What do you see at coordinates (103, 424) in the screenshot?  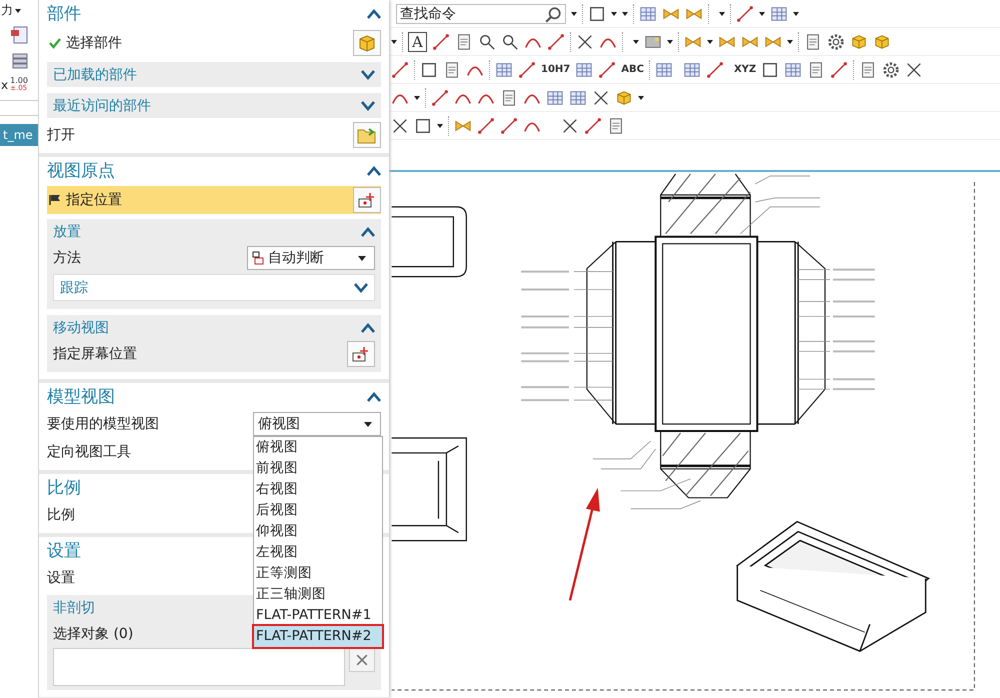 I see `field-label: 要使用的模型视图` at bounding box center [103, 424].